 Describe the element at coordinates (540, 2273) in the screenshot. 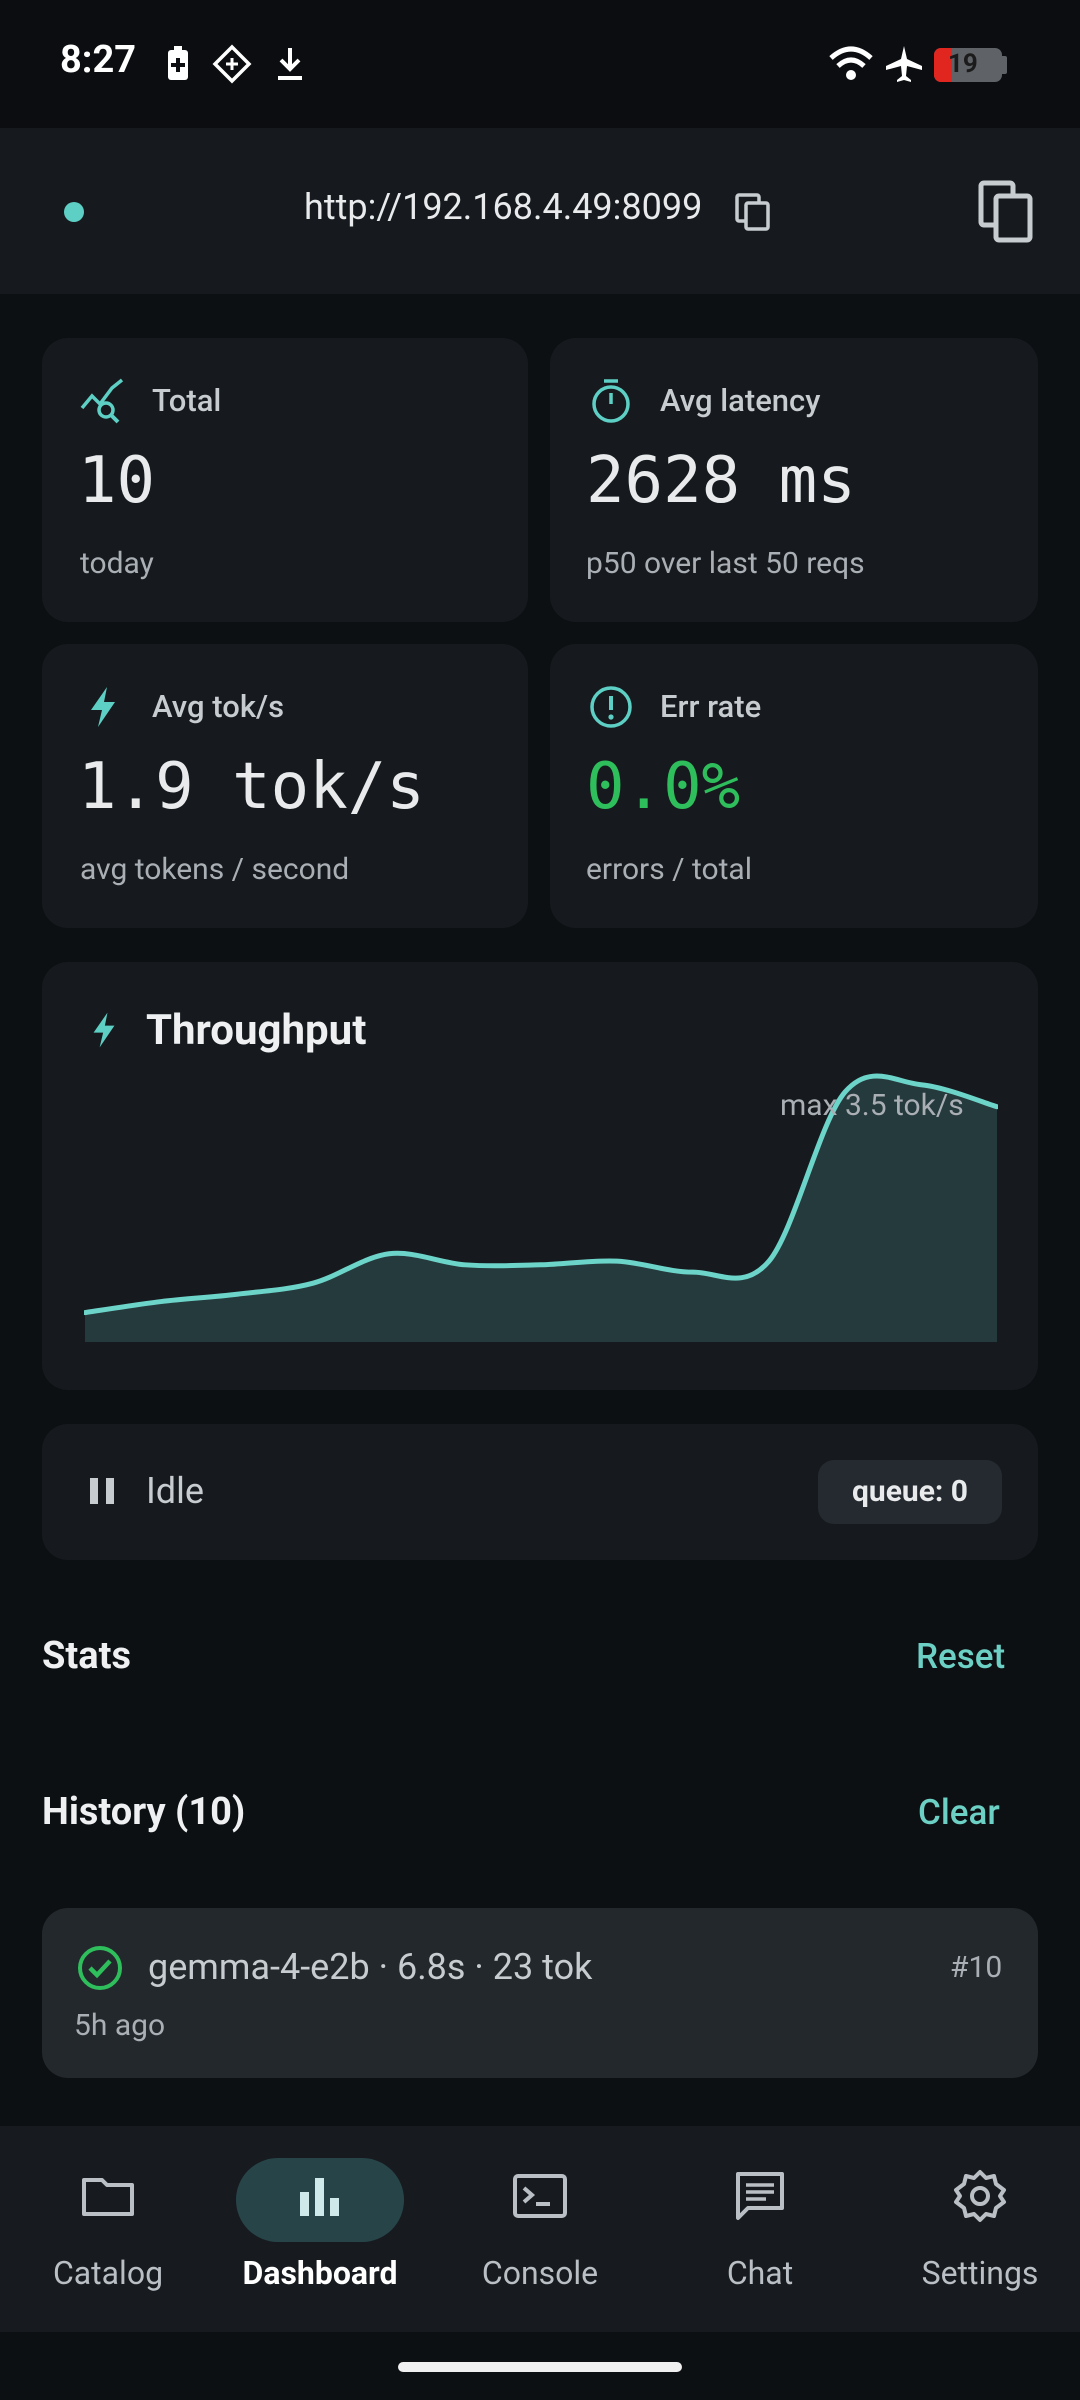

I see `nav-console-label: Console` at that location.